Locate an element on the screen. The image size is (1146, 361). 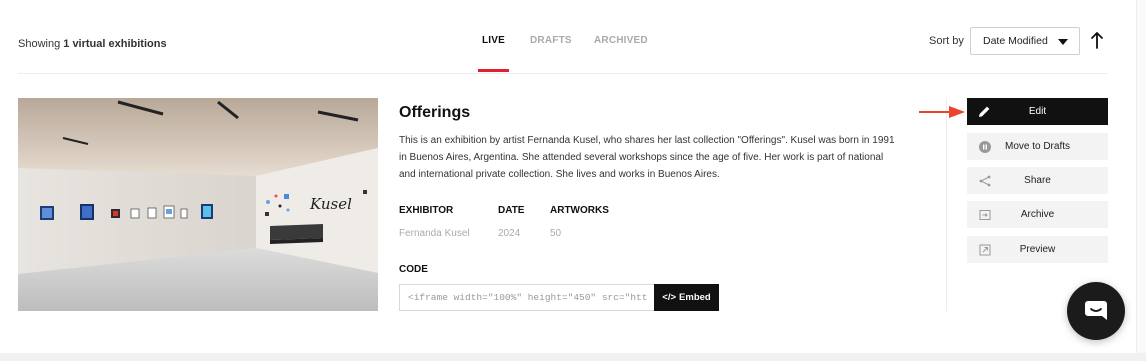
preview-button-label: Preview is located at coordinates (1037, 249).